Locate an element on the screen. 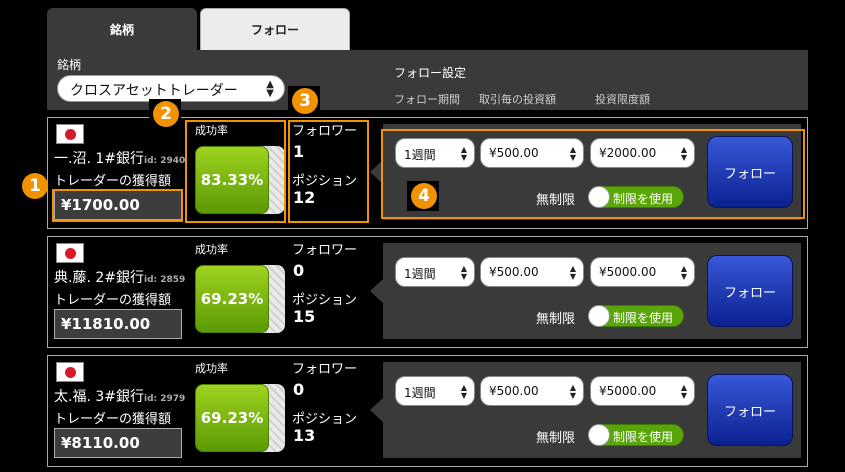  earnings-value: ¥8110.00 is located at coordinates (118, 443).